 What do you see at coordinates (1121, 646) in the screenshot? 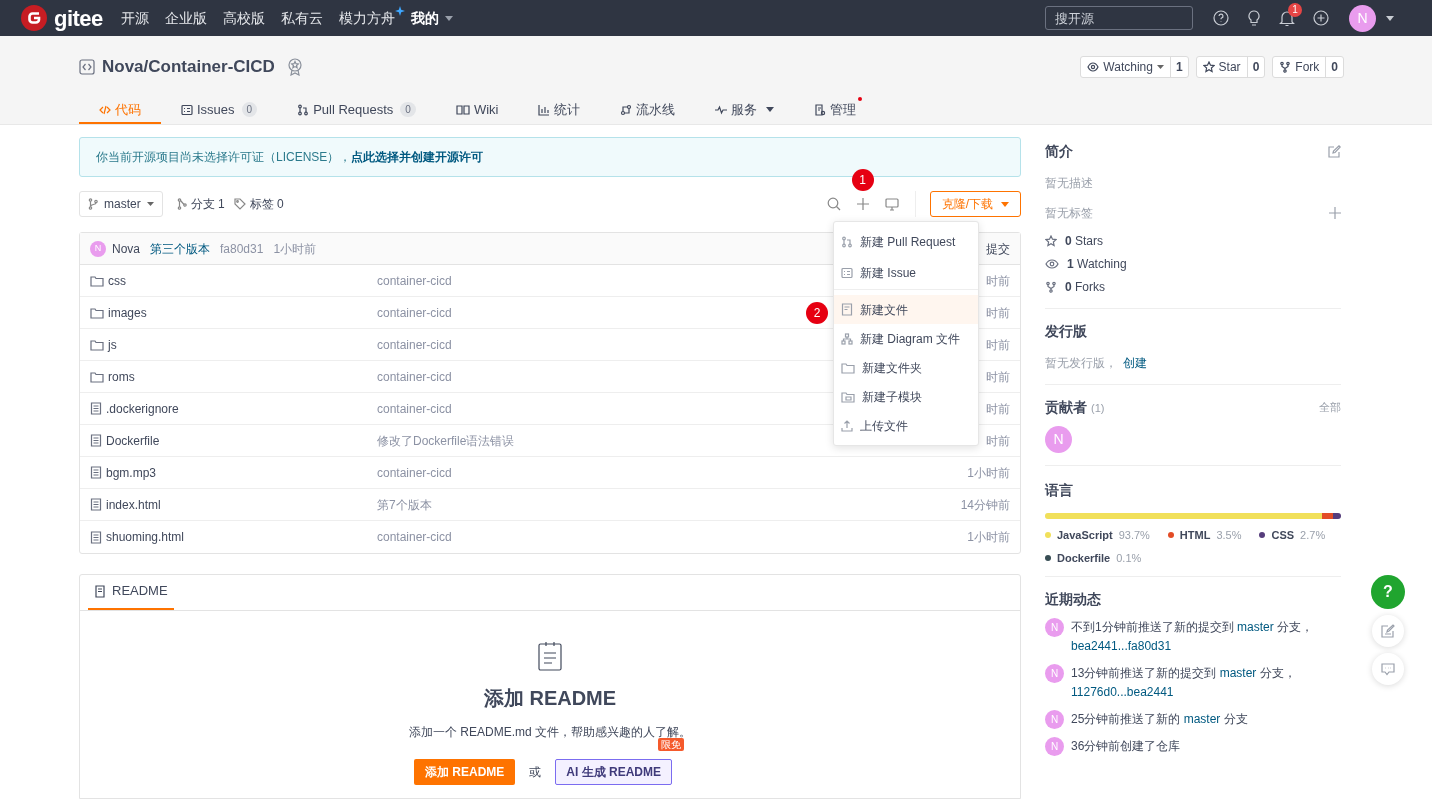
I see `activity-link: bea2441...fa80d31` at bounding box center [1121, 646].